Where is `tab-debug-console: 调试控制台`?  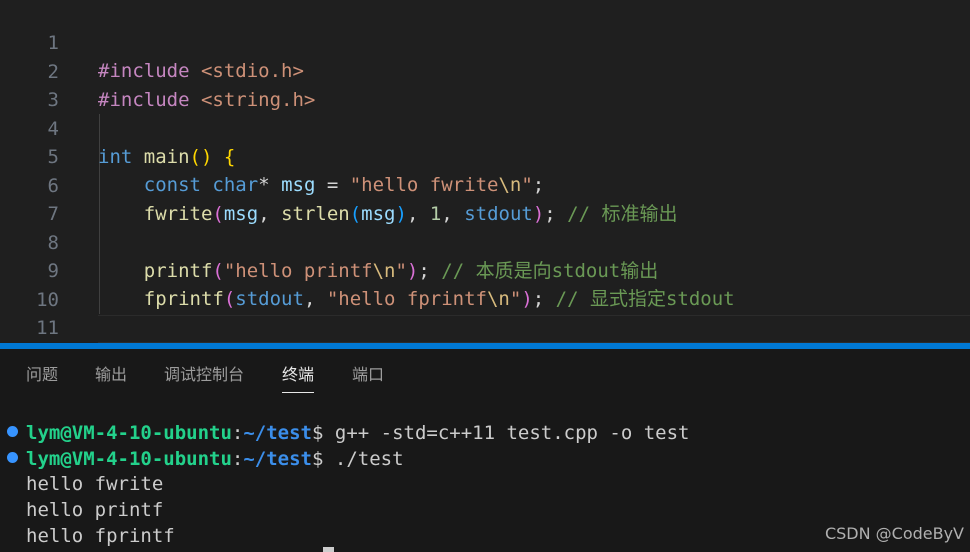
tab-debug-console: 调试控制台 is located at coordinates (204, 375).